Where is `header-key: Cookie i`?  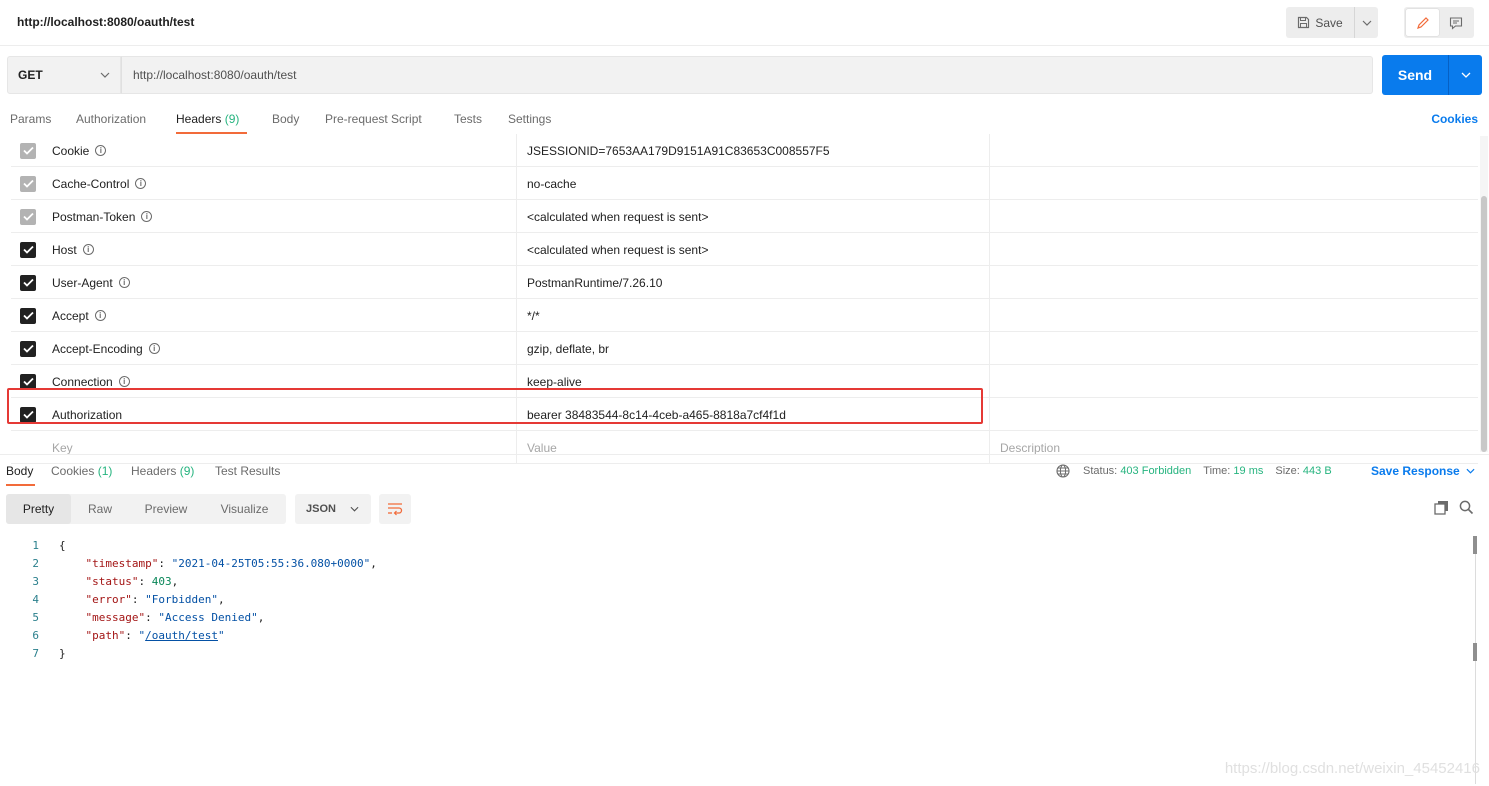 header-key: Cookie i is located at coordinates (79, 150).